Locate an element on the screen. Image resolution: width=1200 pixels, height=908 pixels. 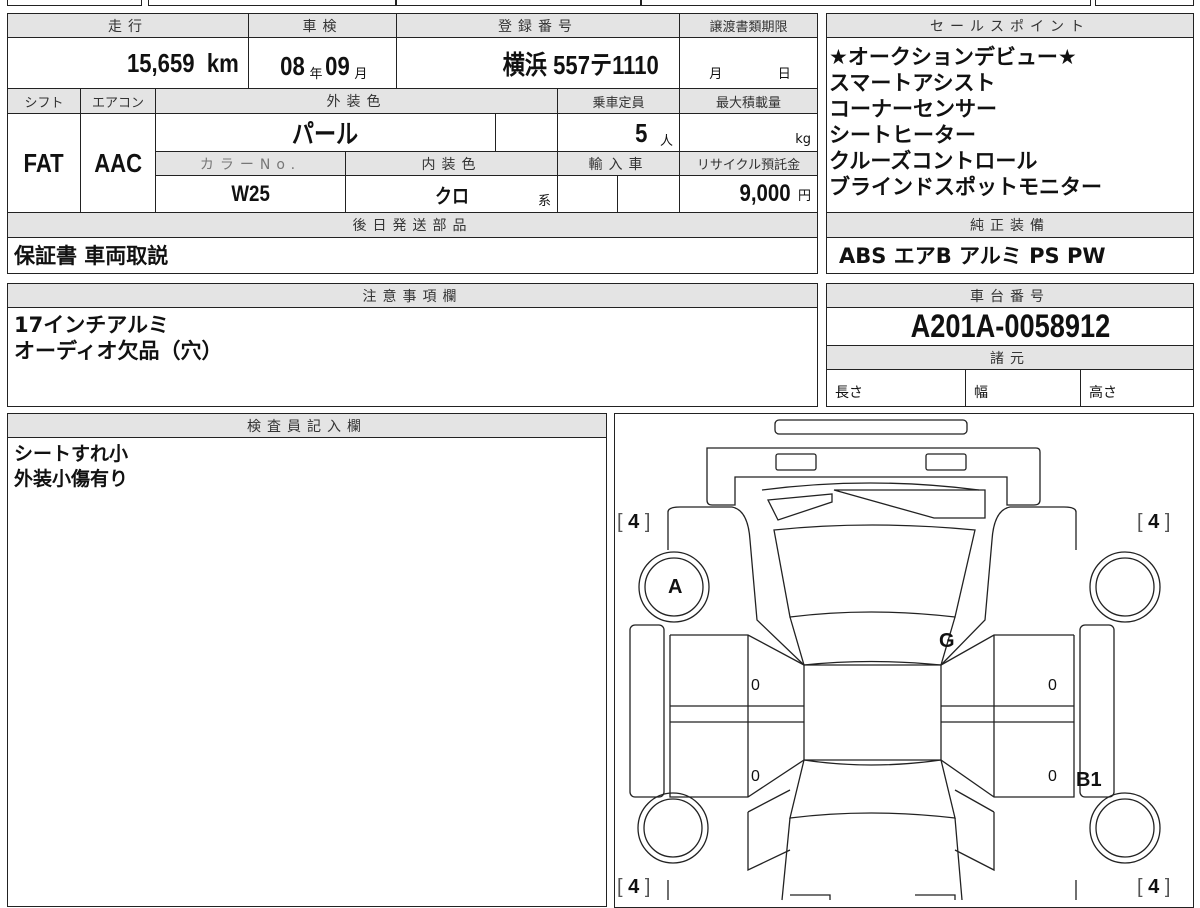
spec-length: 長さ is located at coordinates (896, 388).